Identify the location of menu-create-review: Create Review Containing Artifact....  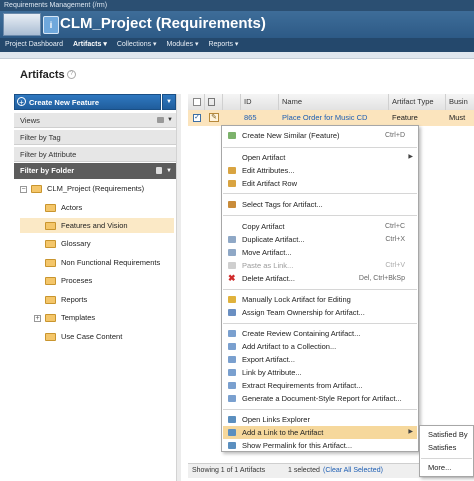
(320, 333).